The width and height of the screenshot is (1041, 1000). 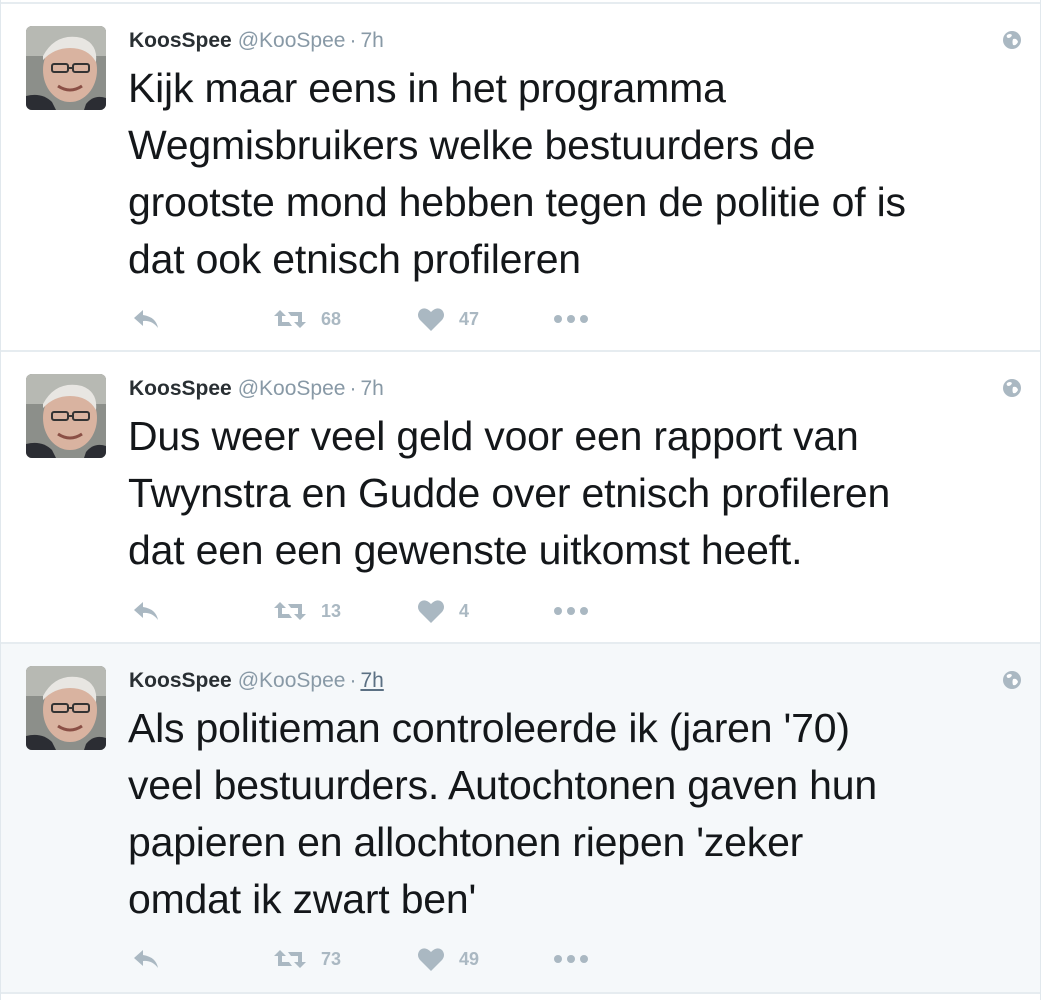 I want to click on like-count: 4, so click(x=464, y=610).